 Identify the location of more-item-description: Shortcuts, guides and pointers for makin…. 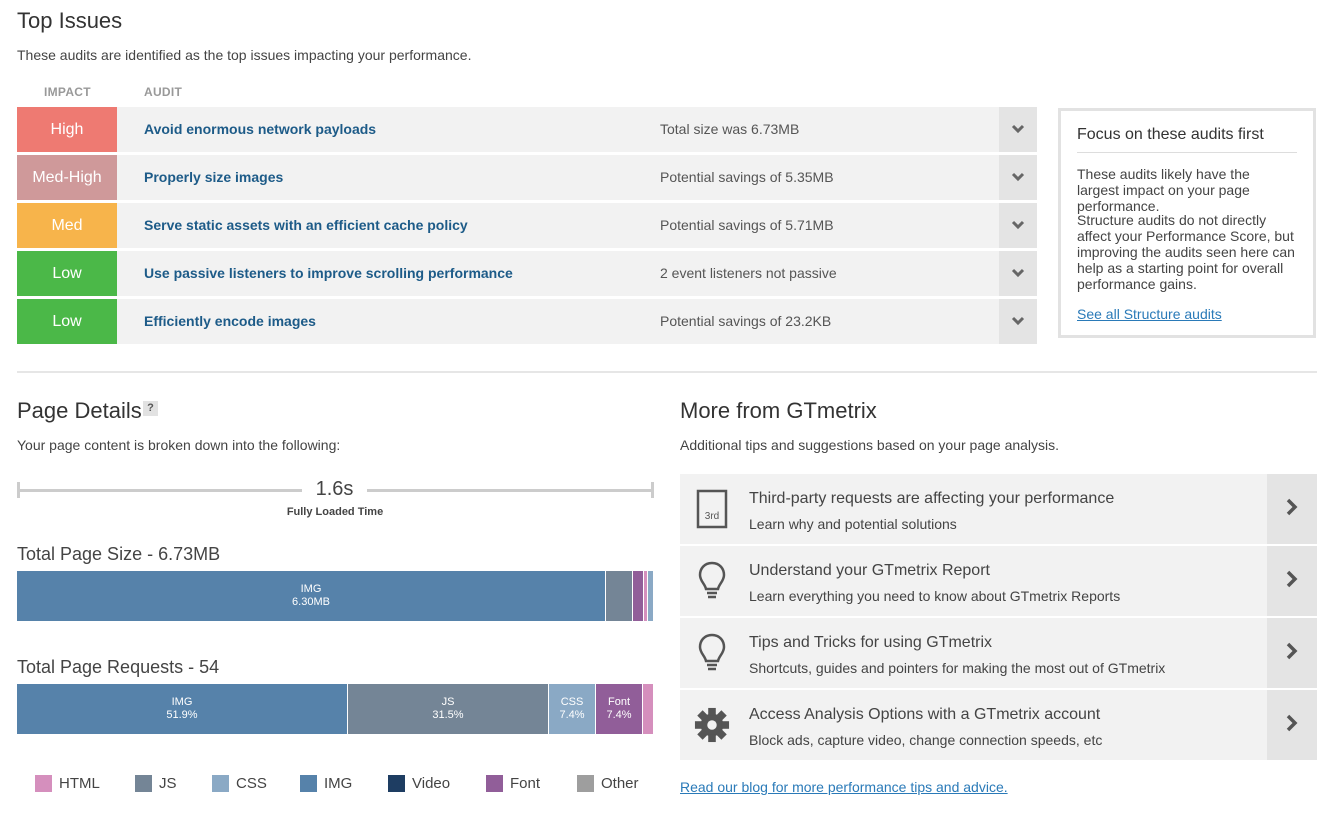
(957, 668).